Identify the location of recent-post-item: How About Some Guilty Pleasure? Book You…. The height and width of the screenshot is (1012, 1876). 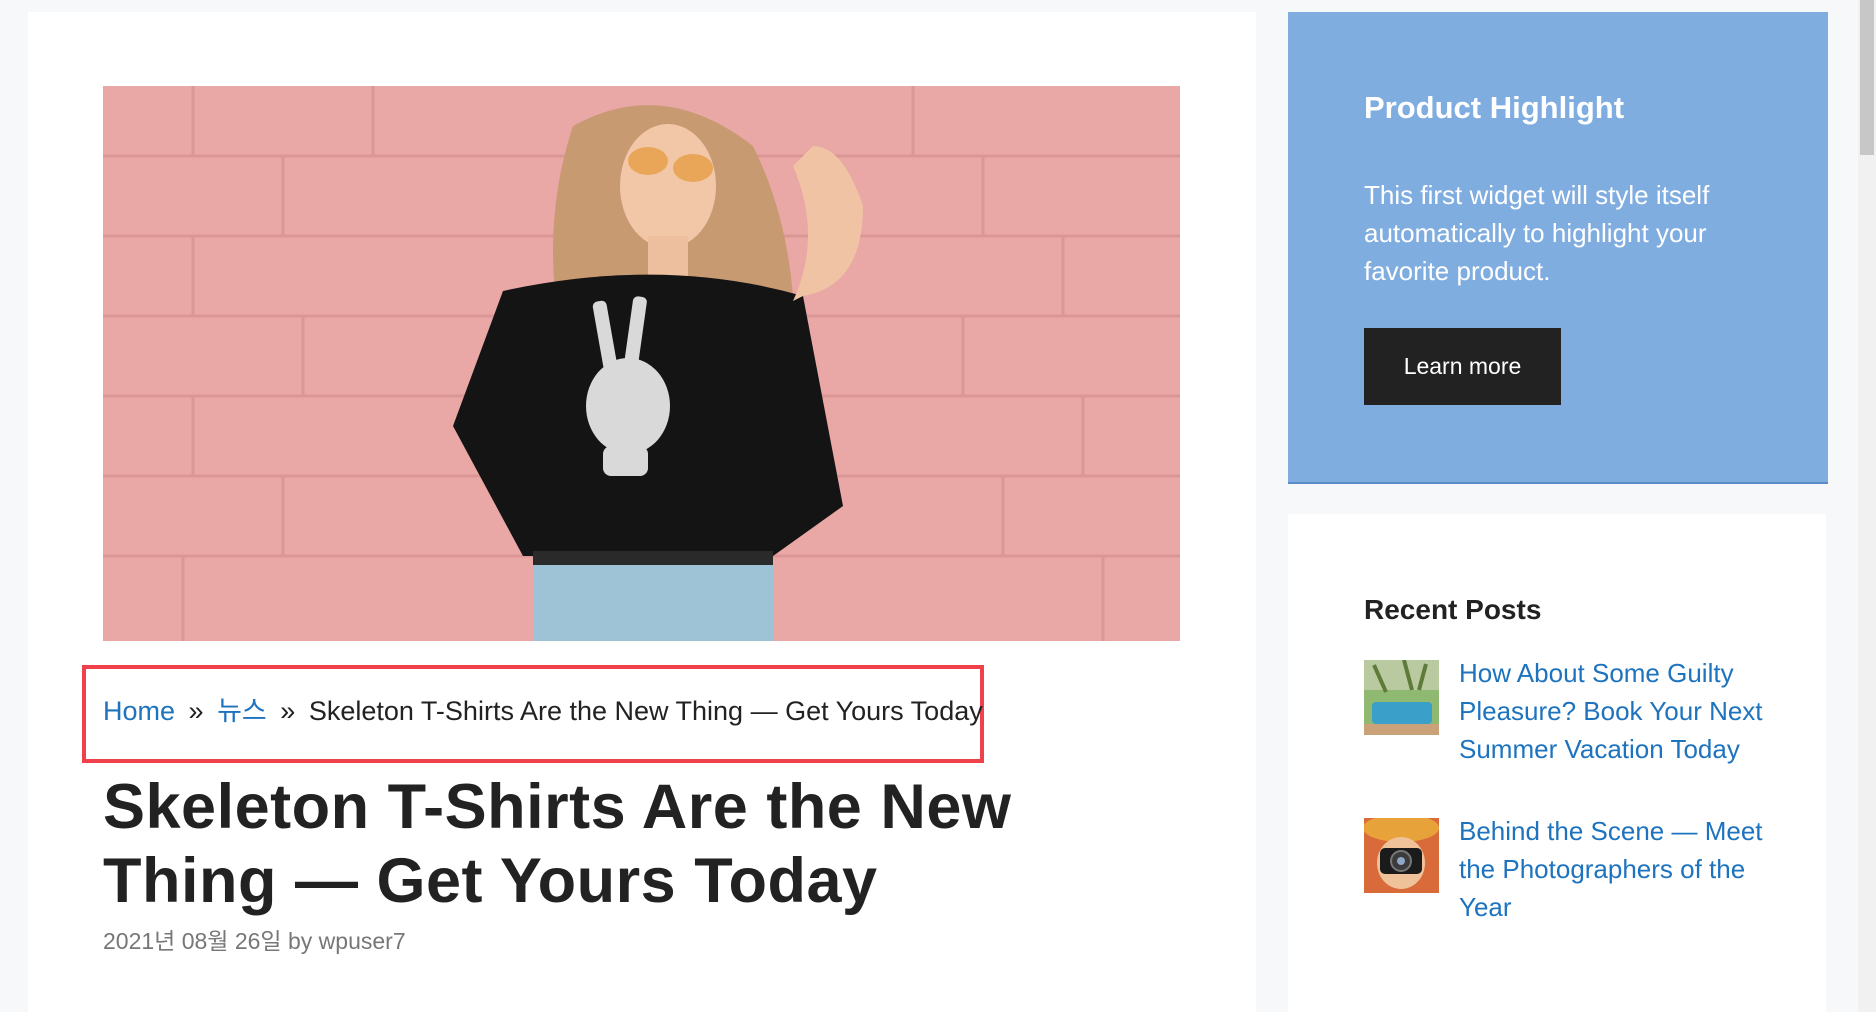
(1574, 711).